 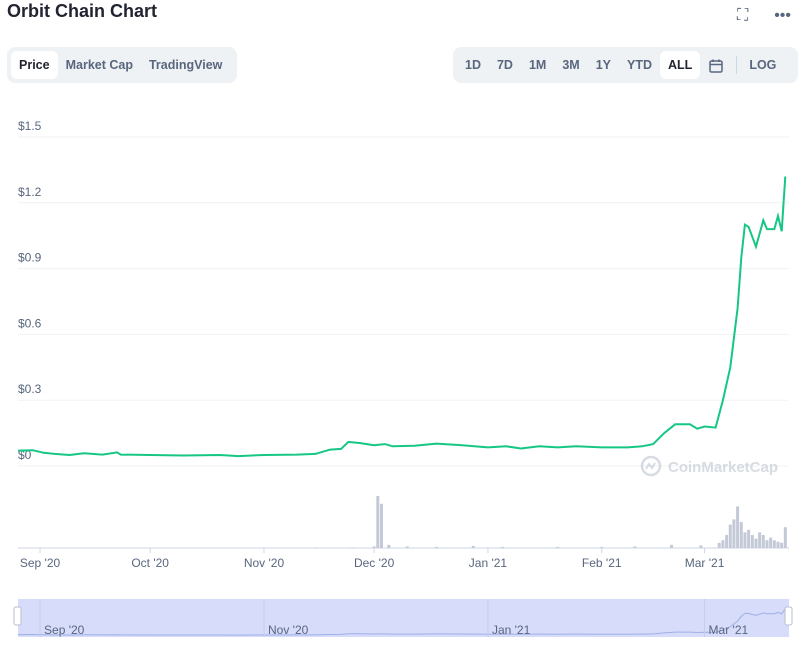 I want to click on x-tick-label: Nov '20, so click(x=264, y=563).